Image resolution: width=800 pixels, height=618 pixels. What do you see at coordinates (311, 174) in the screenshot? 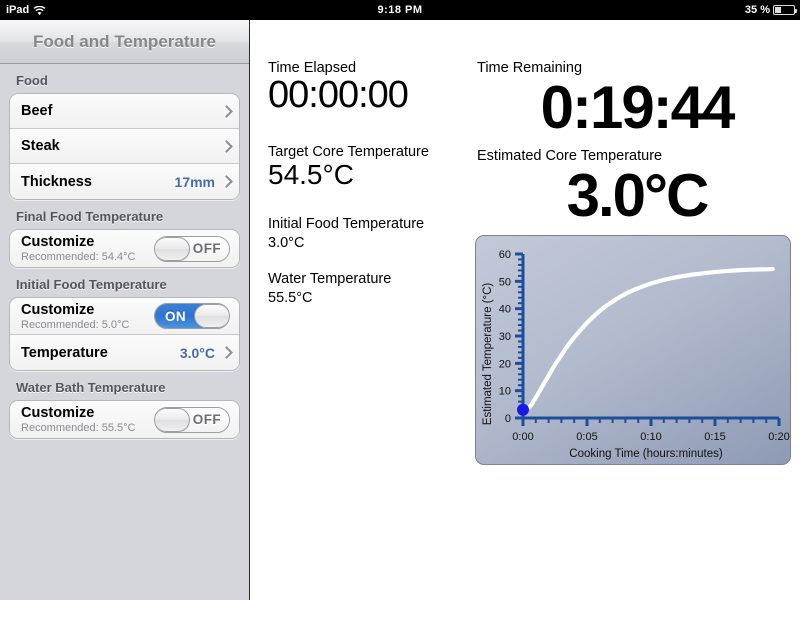
I see `target-core-temperature-value: 54.5°C` at bounding box center [311, 174].